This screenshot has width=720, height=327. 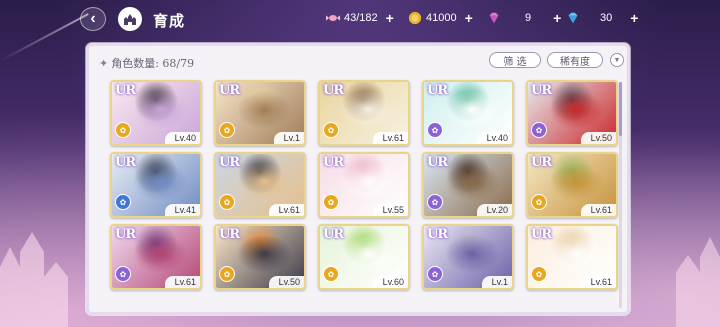 What do you see at coordinates (364, 257) in the screenshot?
I see `character-card: UR ✿ Lv.60` at bounding box center [364, 257].